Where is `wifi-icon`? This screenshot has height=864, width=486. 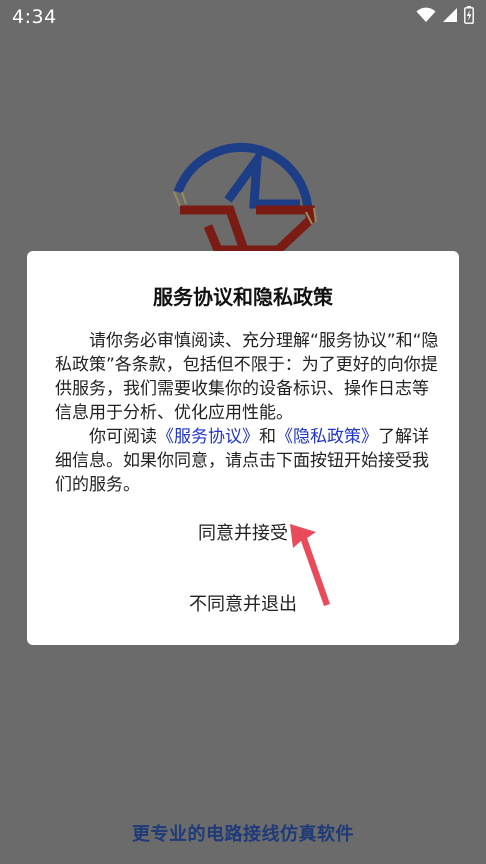 wifi-icon is located at coordinates (426, 15).